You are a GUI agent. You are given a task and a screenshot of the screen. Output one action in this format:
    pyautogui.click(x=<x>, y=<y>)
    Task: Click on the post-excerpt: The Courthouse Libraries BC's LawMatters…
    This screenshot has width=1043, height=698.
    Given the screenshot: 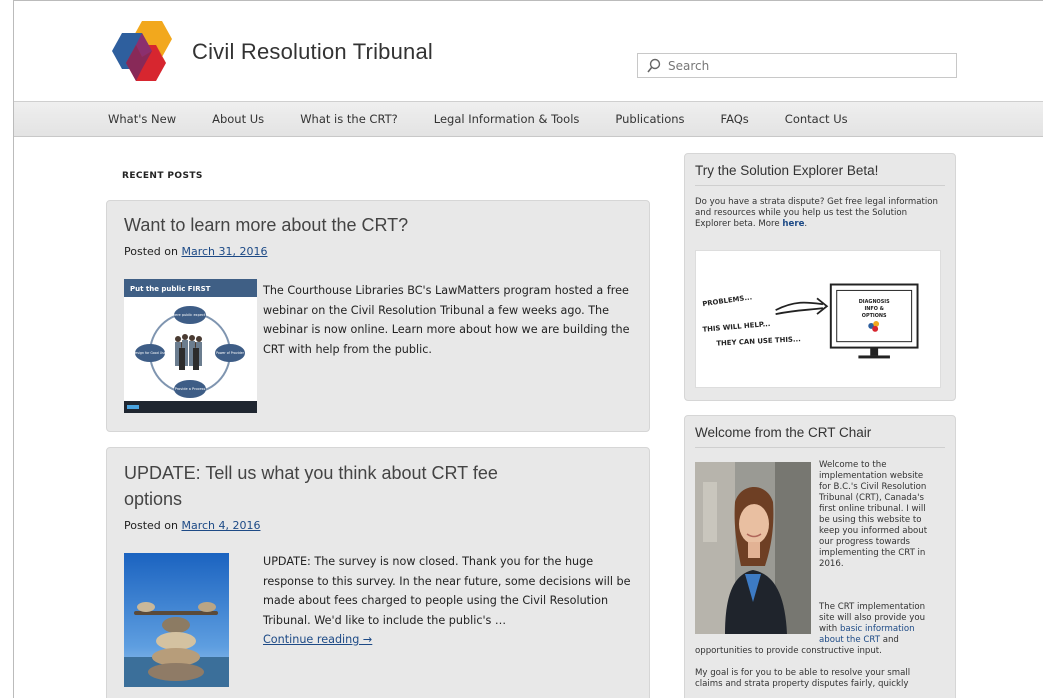 What is the action you would take?
    pyautogui.click(x=446, y=320)
    